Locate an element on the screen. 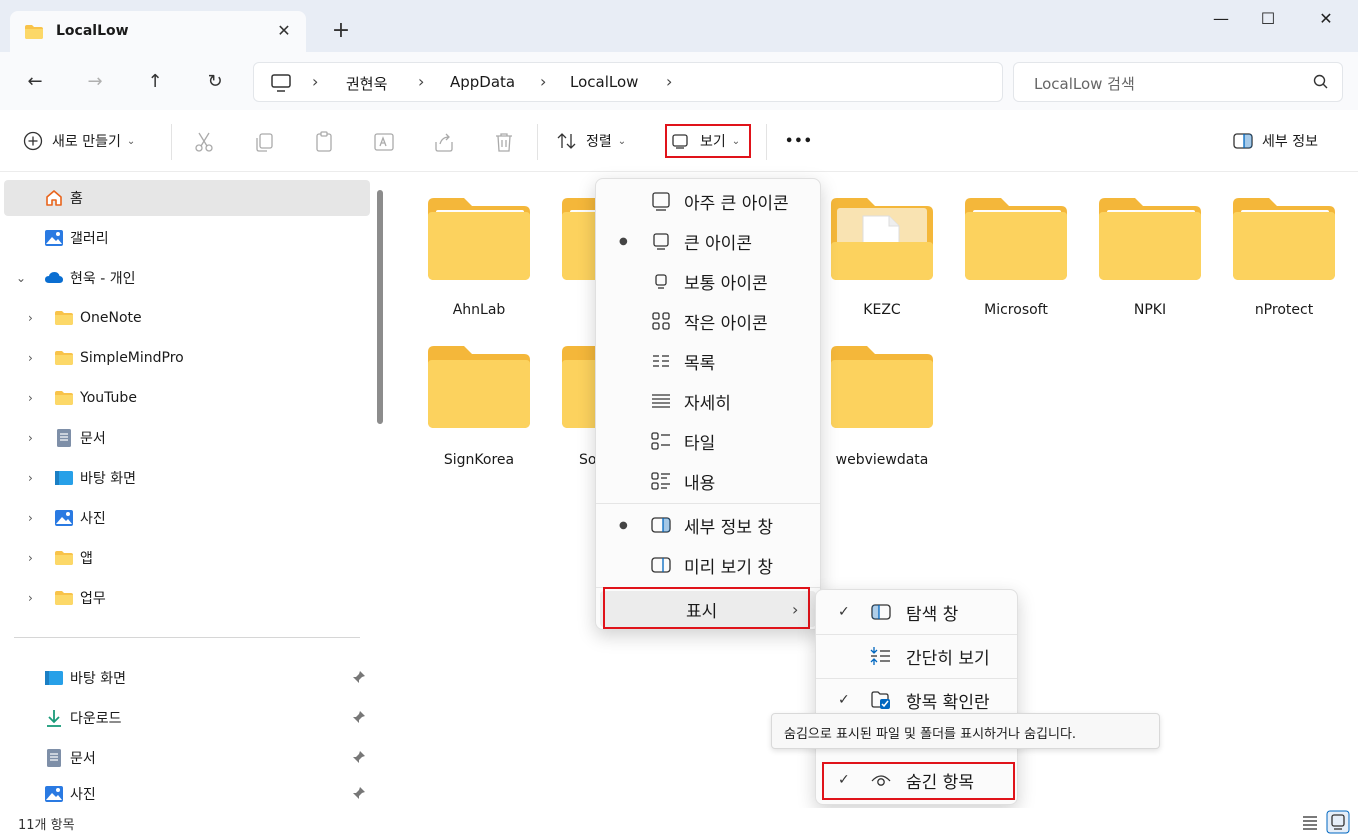  menu-item-details: 자세히 is located at coordinates (708, 401).